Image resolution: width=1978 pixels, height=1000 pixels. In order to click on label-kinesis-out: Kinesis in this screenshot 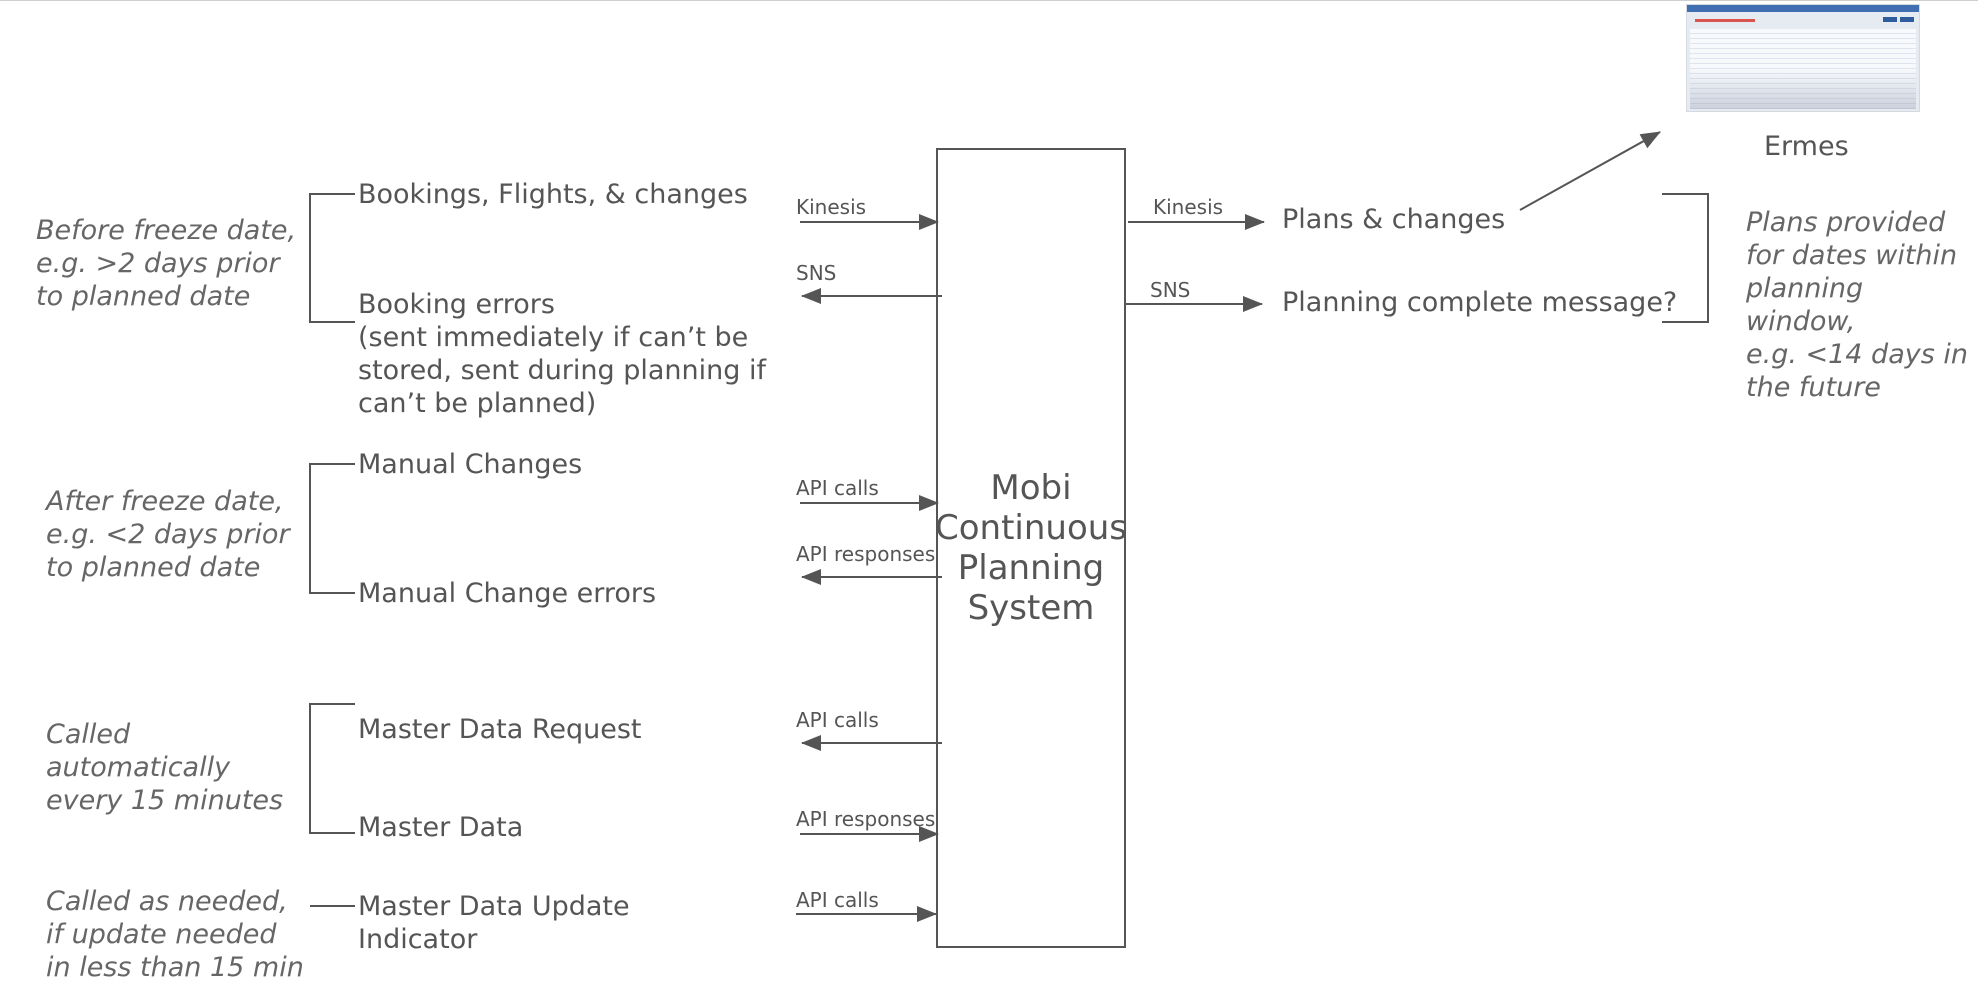, I will do `click(1188, 207)`.